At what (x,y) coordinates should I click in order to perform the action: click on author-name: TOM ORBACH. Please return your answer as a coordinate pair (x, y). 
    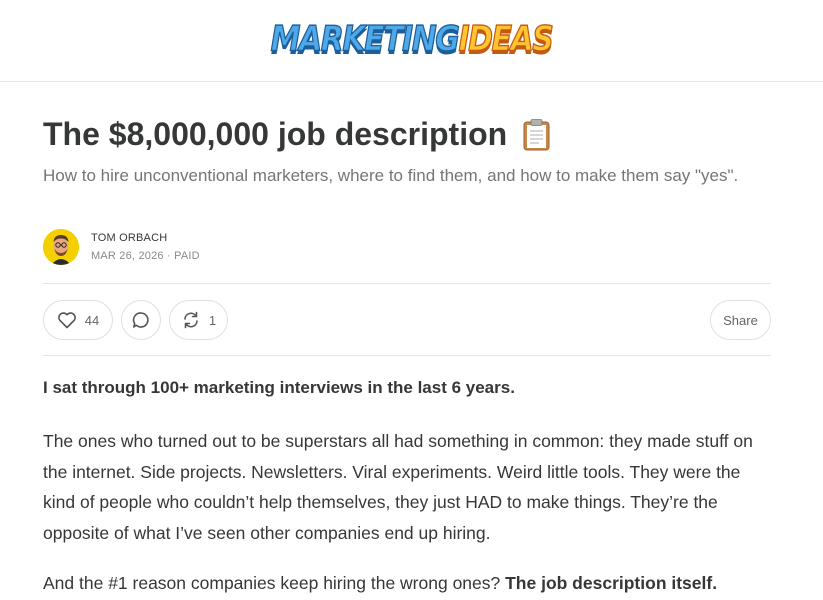
    Looking at the image, I should click on (145, 238).